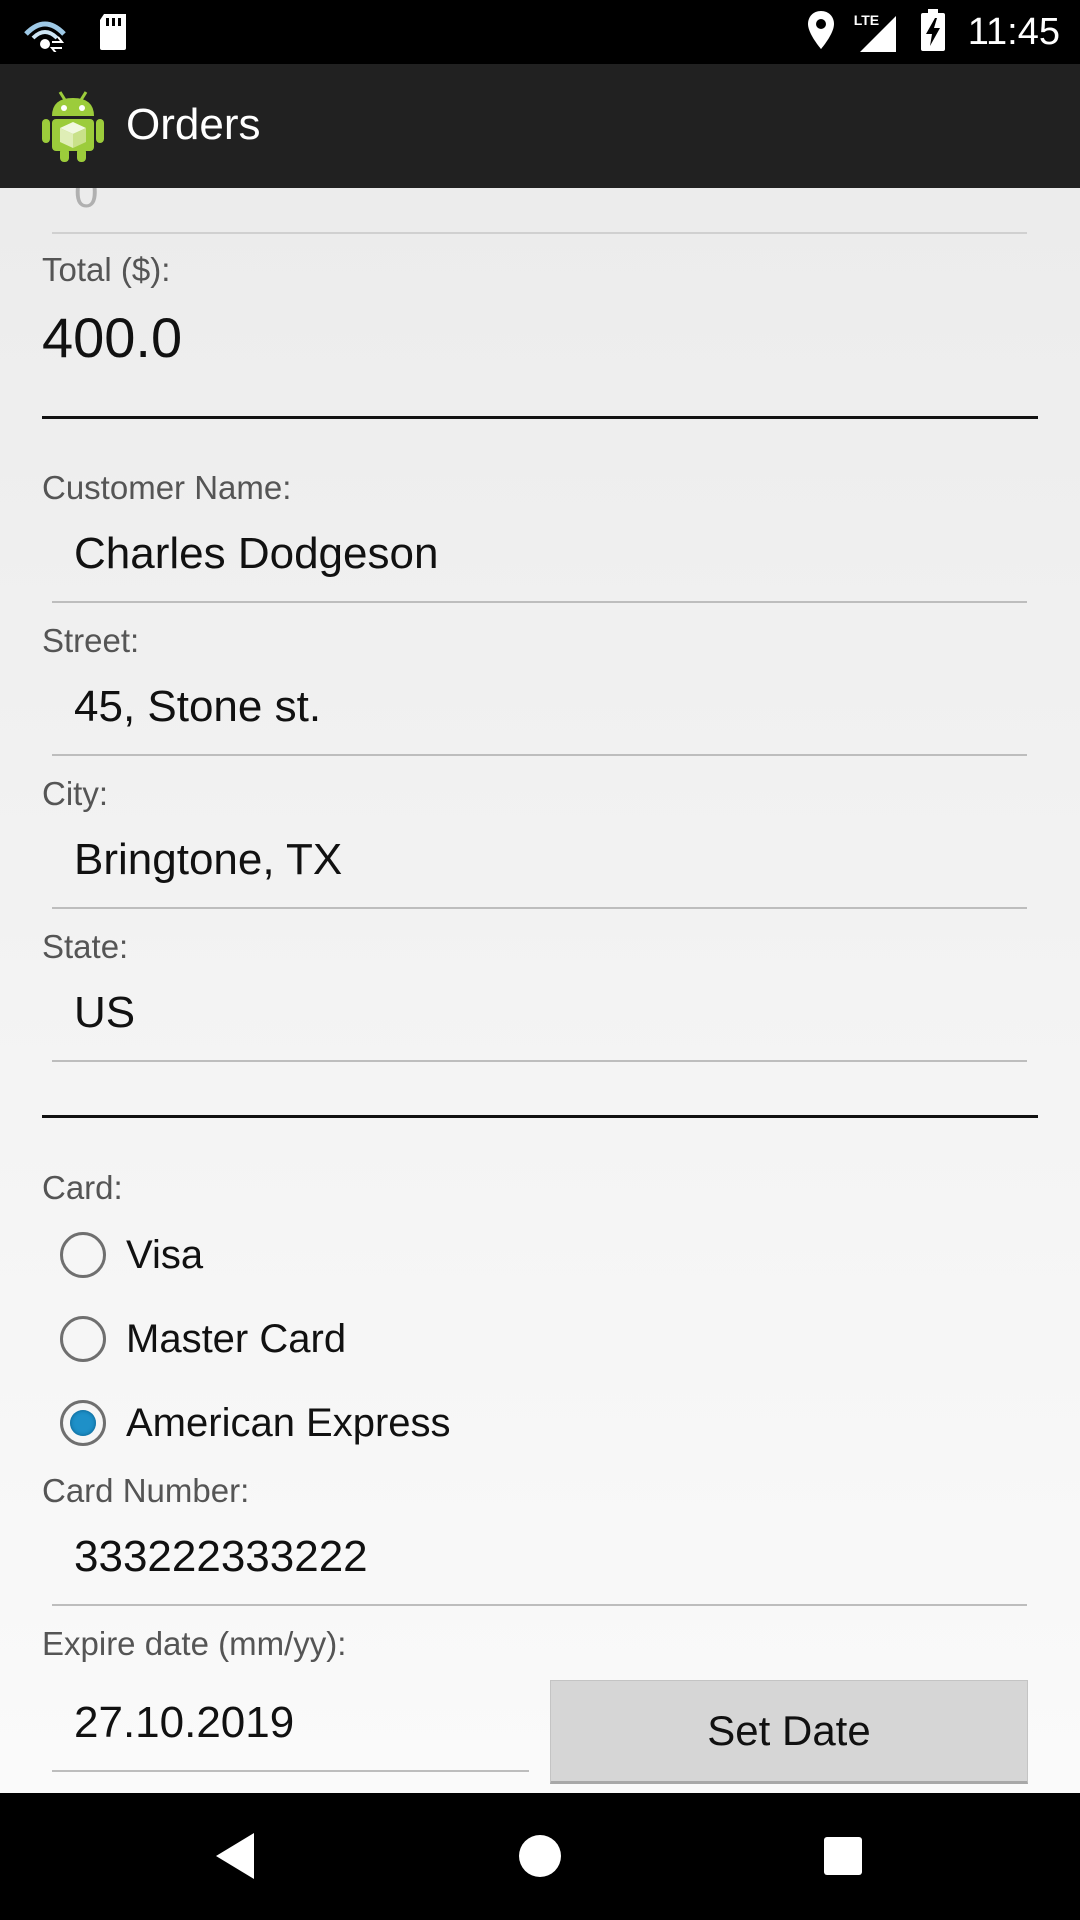  I want to click on state-label: State:, so click(85, 946).